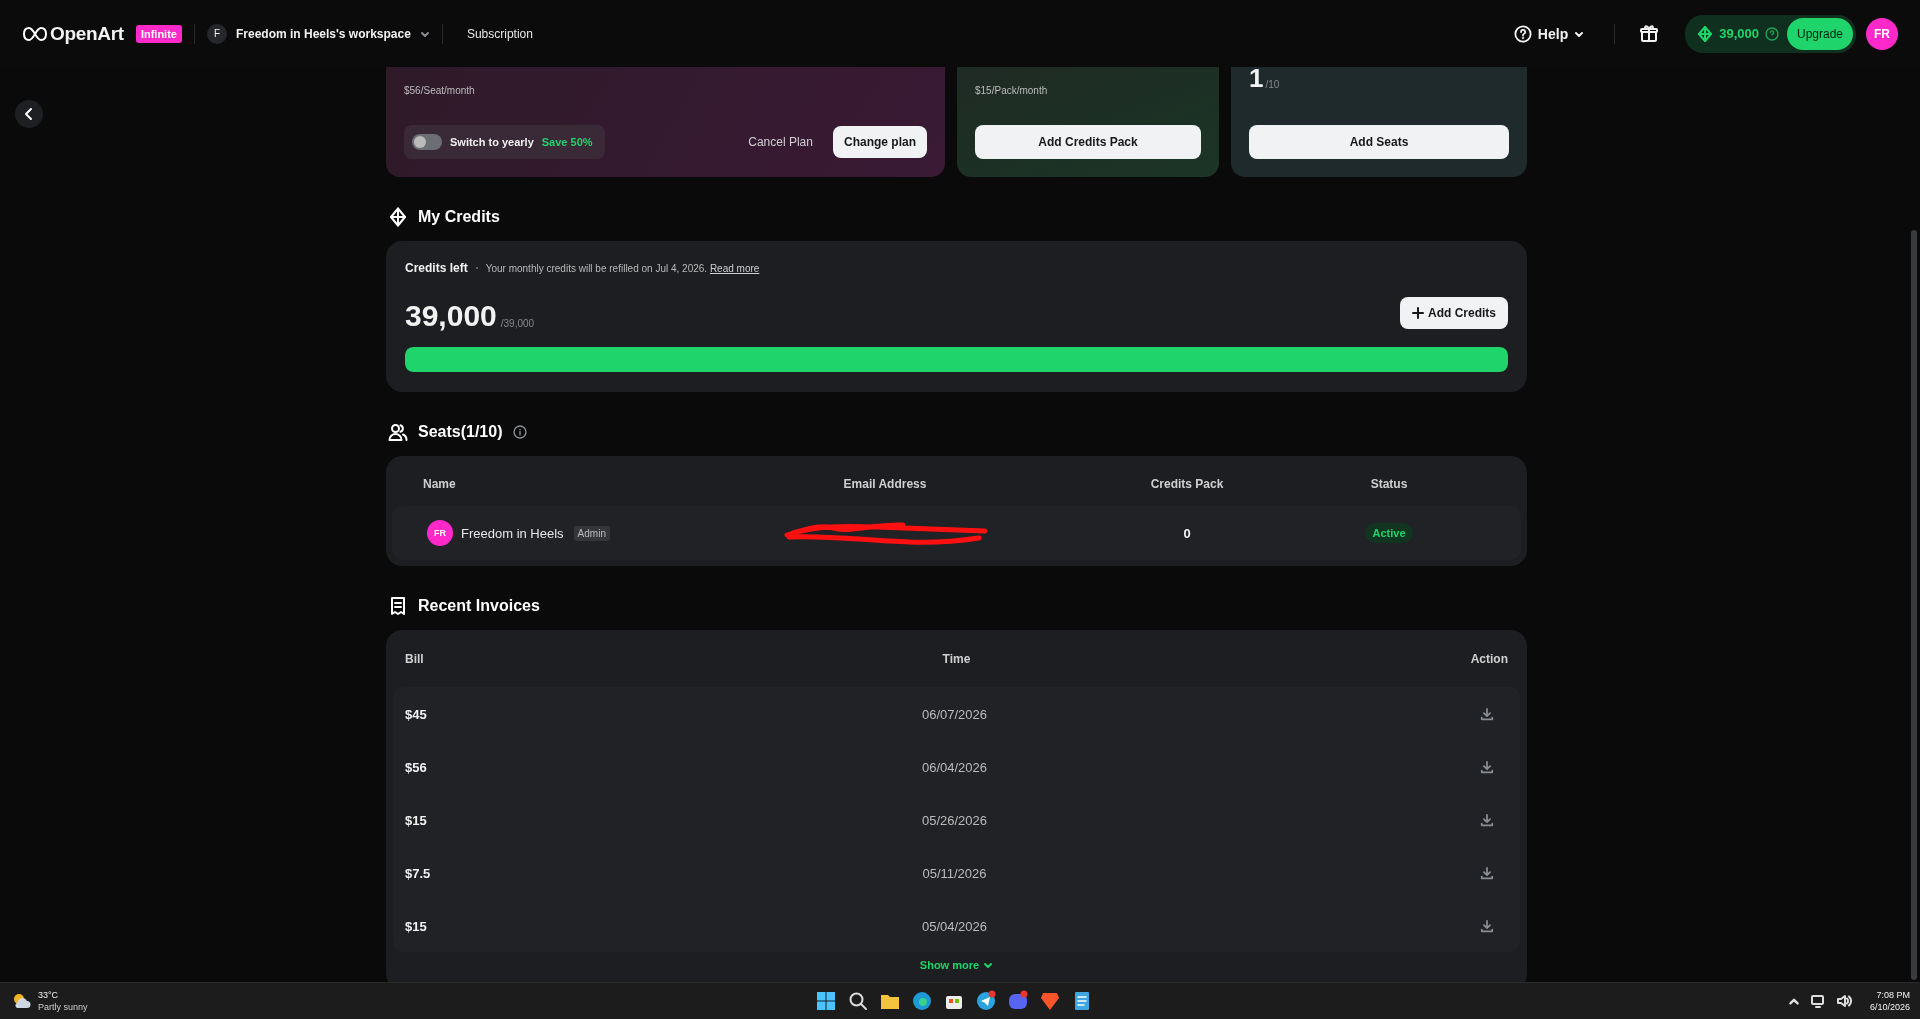  What do you see at coordinates (158, 33) in the screenshot?
I see `plan-badge: Infinite` at bounding box center [158, 33].